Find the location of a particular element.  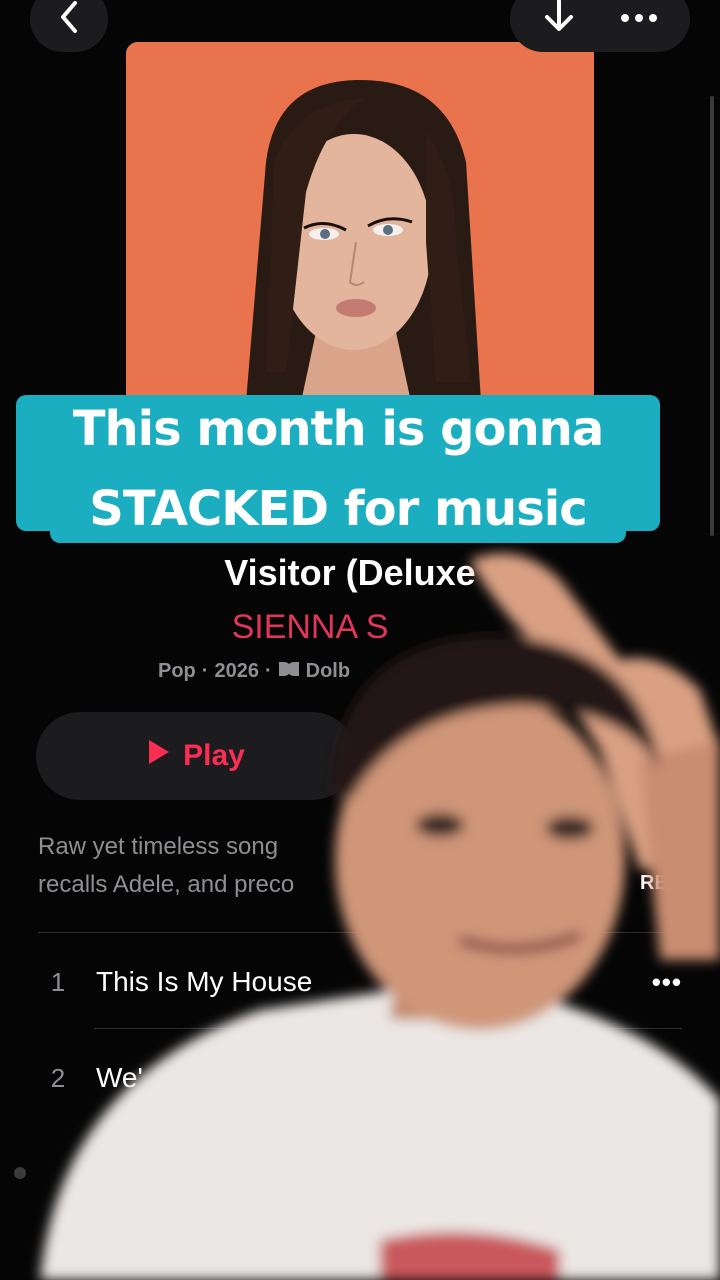

more-link: RE is located at coordinates (654, 883).